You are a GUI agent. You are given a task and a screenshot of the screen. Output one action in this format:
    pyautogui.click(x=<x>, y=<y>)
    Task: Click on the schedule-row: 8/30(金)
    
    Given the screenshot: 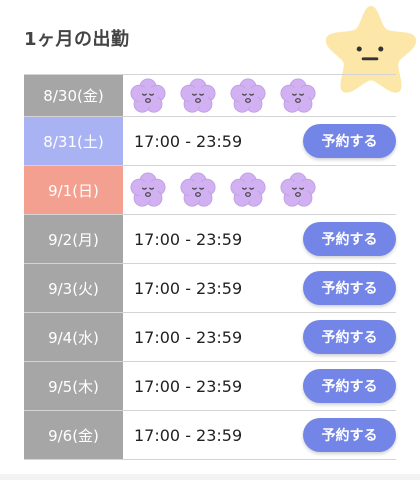 What is the action you would take?
    pyautogui.click(x=210, y=95)
    